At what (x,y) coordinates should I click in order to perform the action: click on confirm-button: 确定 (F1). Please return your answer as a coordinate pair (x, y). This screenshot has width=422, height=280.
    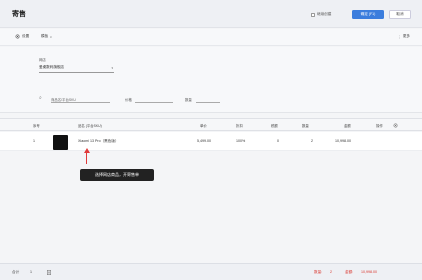
    Looking at the image, I should click on (368, 14).